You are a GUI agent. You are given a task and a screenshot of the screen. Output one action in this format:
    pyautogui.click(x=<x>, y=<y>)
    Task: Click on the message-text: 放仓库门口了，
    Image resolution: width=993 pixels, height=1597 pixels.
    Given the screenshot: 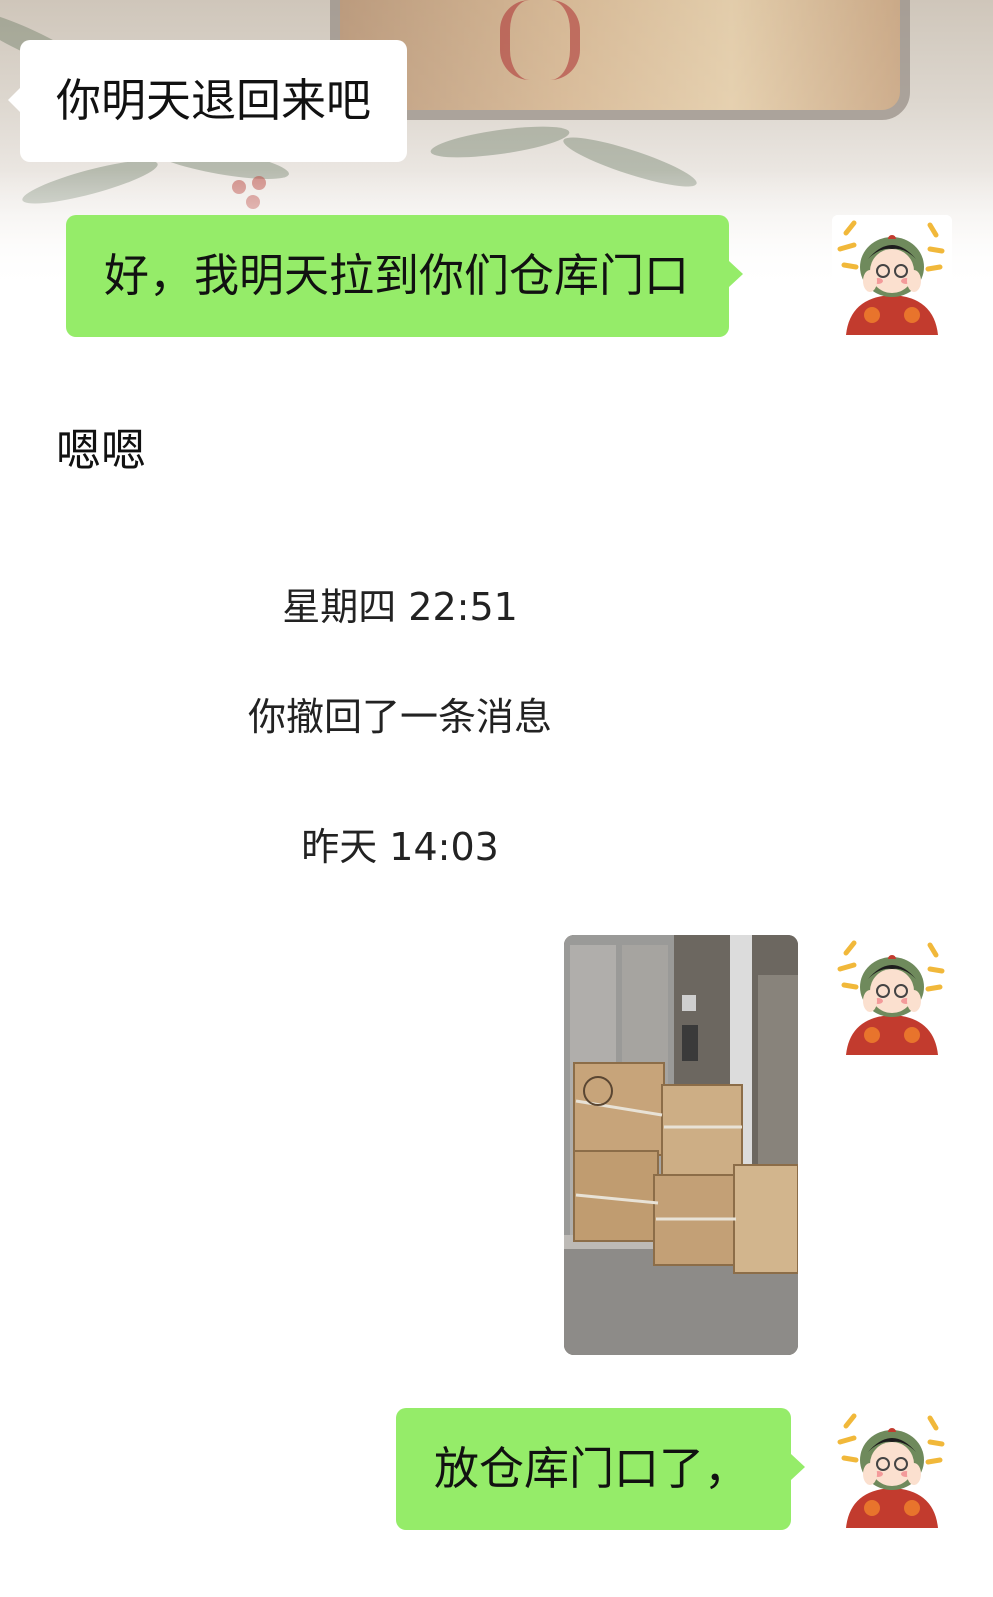 What is the action you would take?
    pyautogui.click(x=592, y=1468)
    